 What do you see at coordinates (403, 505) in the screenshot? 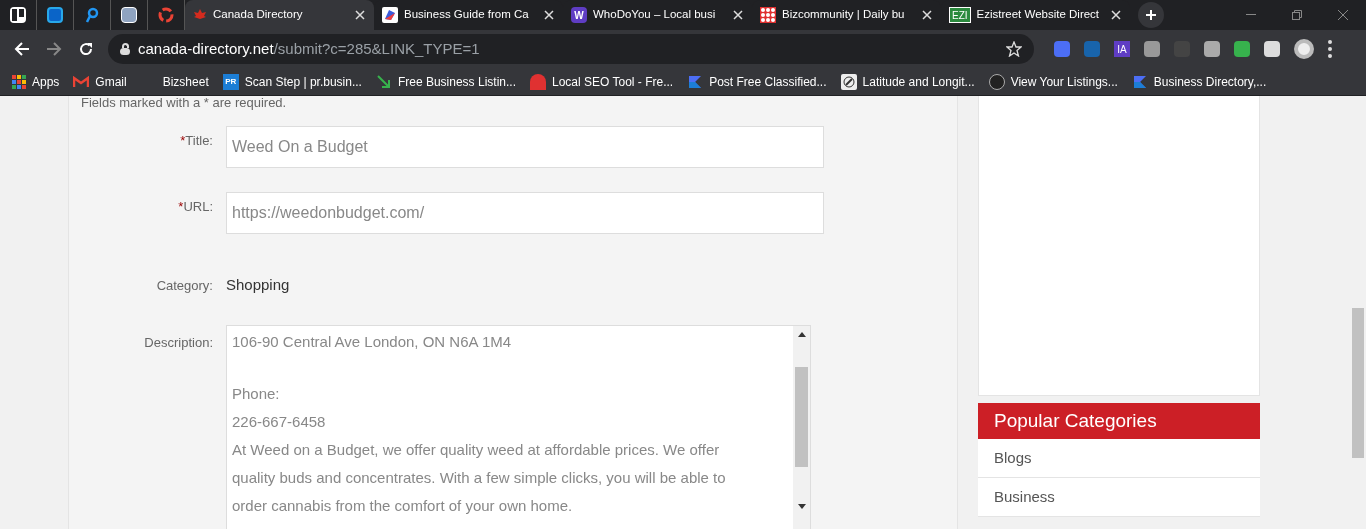
I see `description-line: order cannabis from the comfort of your own home.` at bounding box center [403, 505].